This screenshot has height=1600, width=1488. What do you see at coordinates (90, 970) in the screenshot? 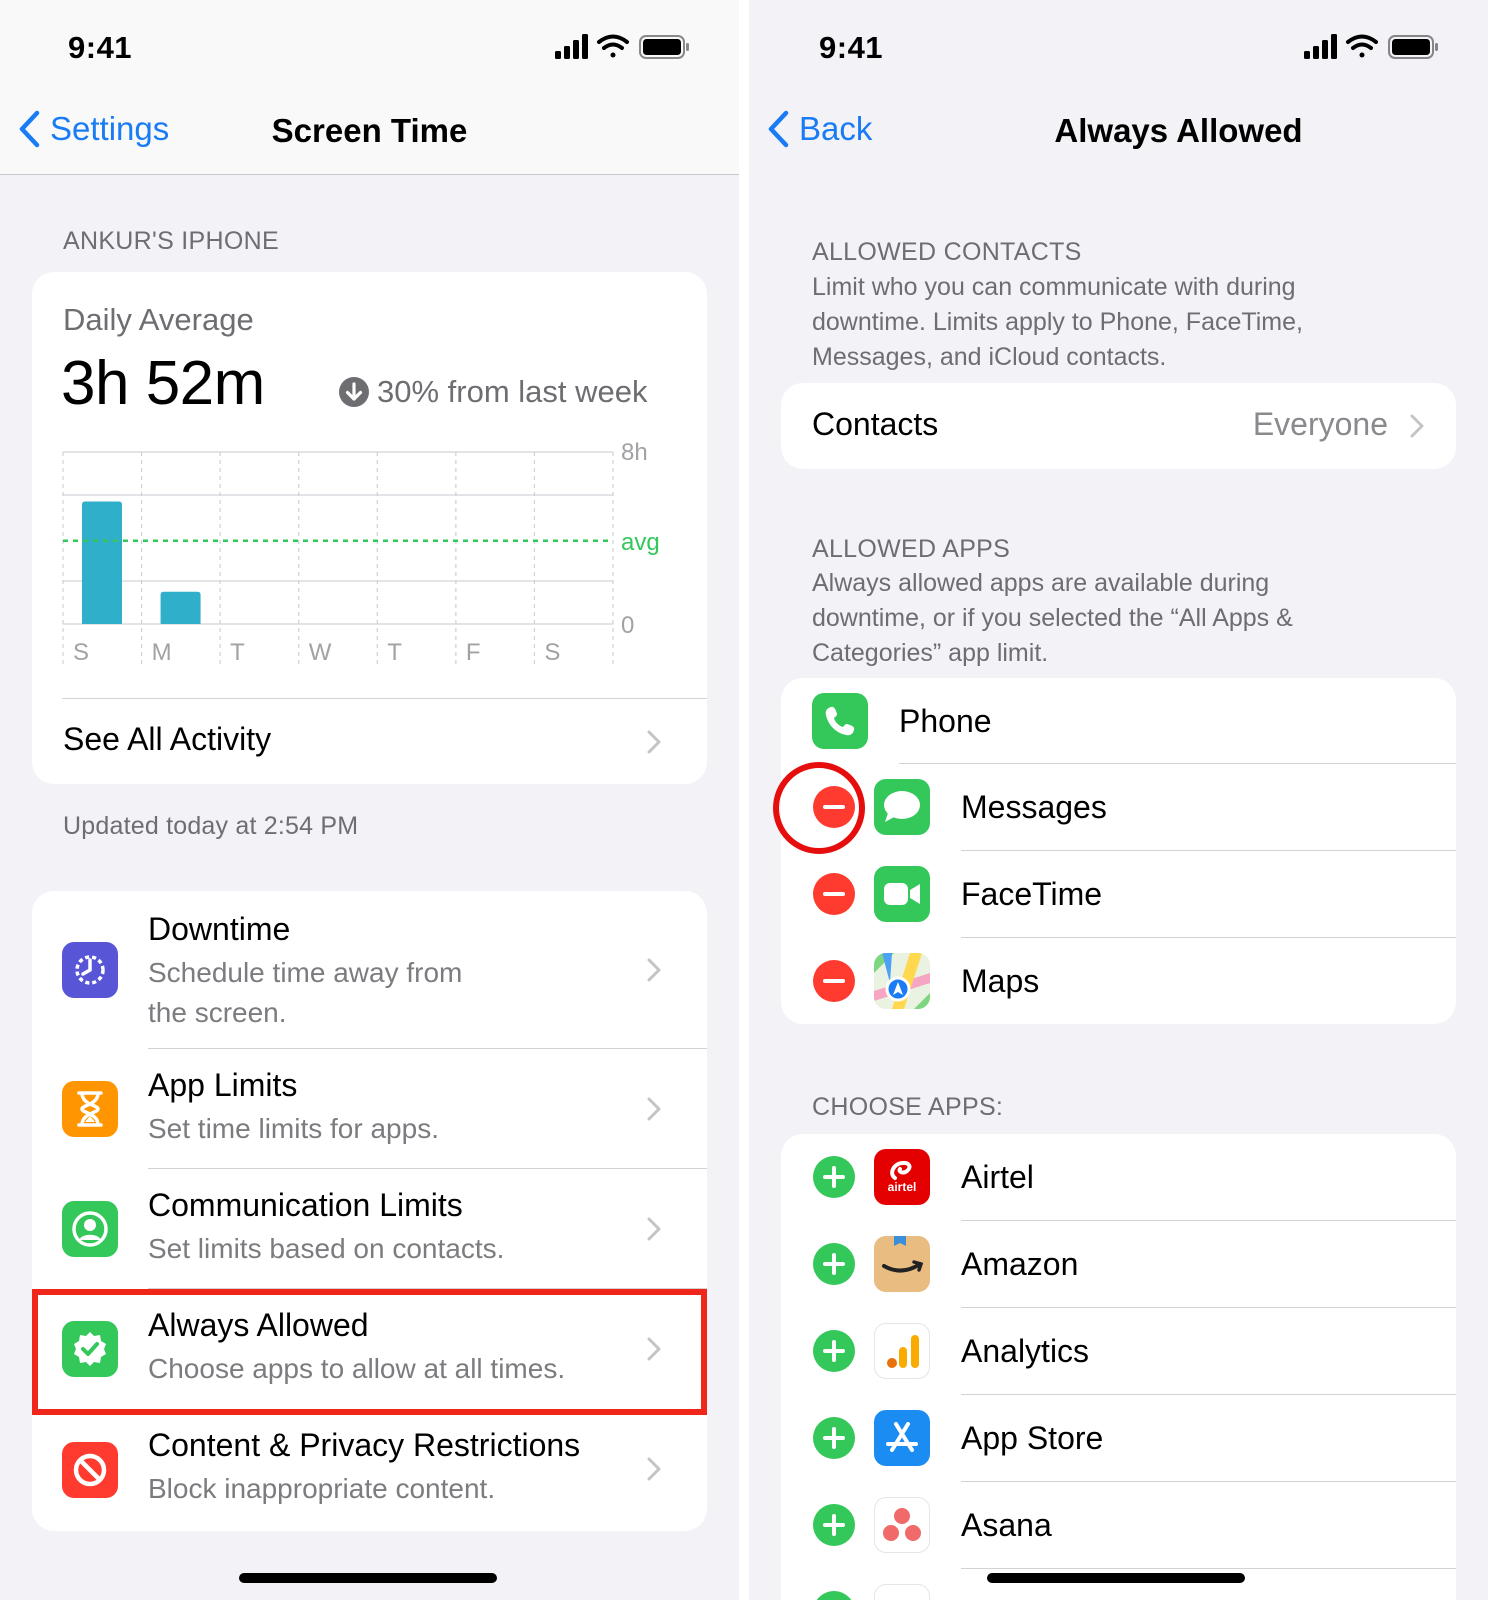
I see `downtime-icon` at bounding box center [90, 970].